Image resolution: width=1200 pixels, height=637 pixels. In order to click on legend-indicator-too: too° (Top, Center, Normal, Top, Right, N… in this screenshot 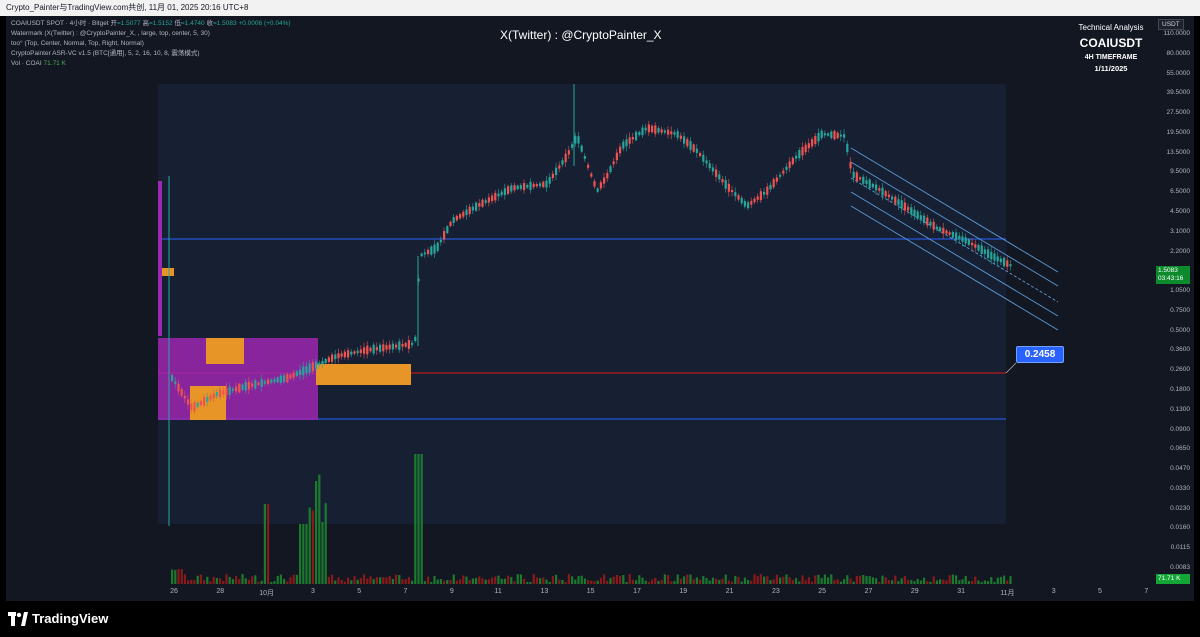, I will do `click(151, 44)`.